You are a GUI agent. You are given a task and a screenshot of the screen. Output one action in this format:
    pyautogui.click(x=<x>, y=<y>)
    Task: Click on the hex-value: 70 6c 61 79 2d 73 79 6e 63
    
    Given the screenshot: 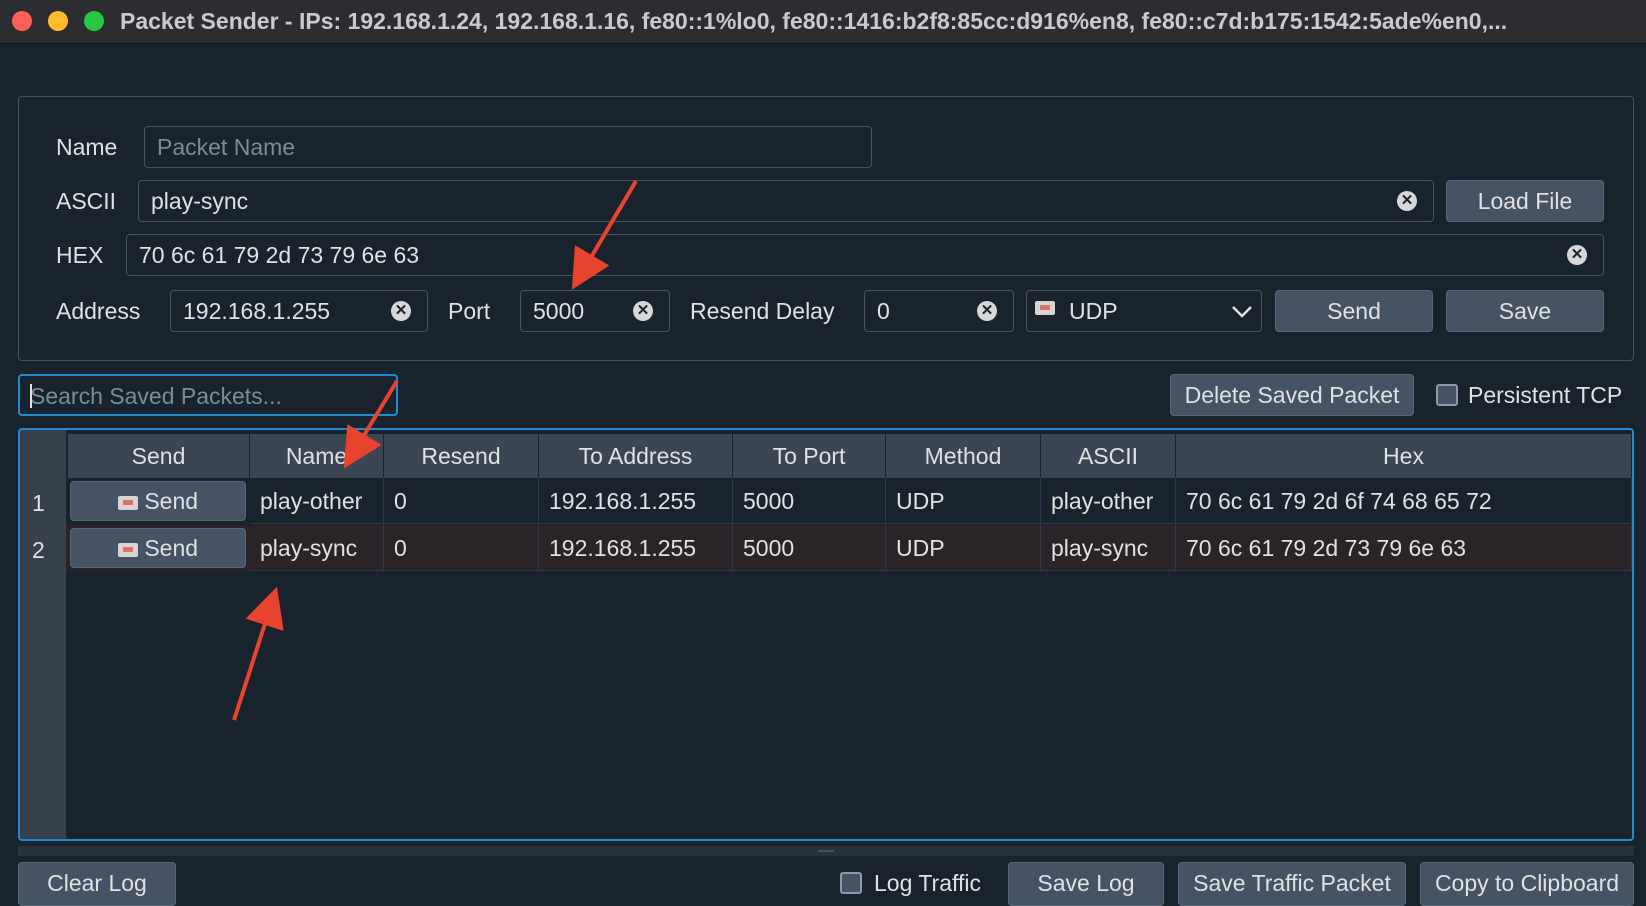 What is the action you would take?
    pyautogui.click(x=279, y=255)
    